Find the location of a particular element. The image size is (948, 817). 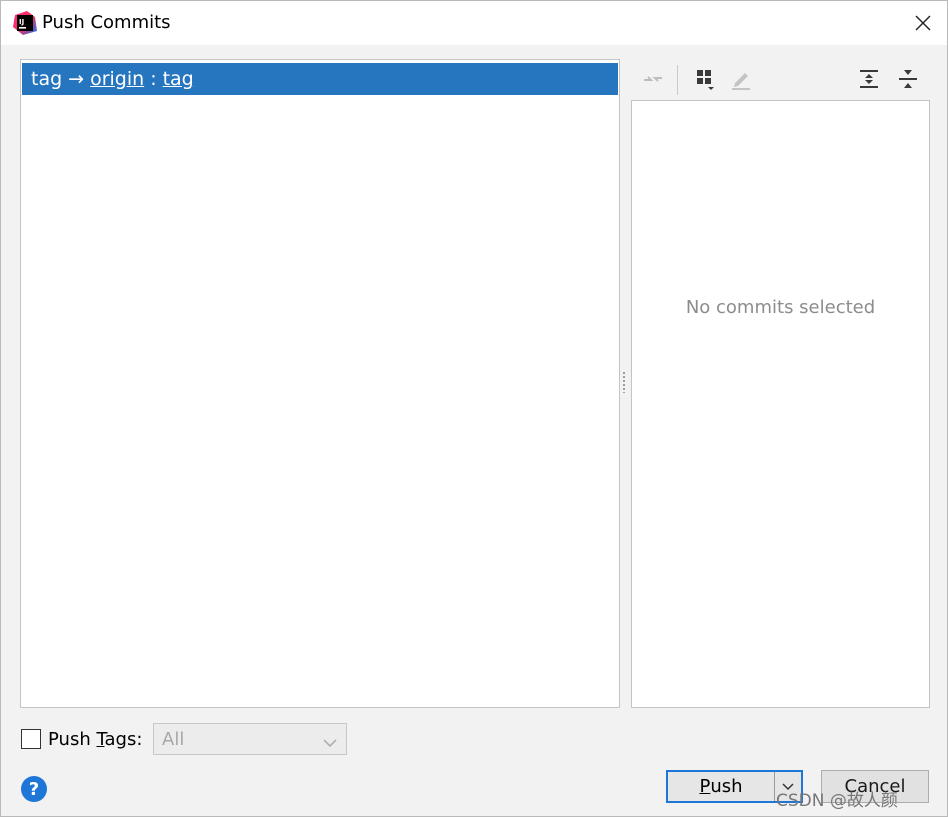

close-button is located at coordinates (923, 23).